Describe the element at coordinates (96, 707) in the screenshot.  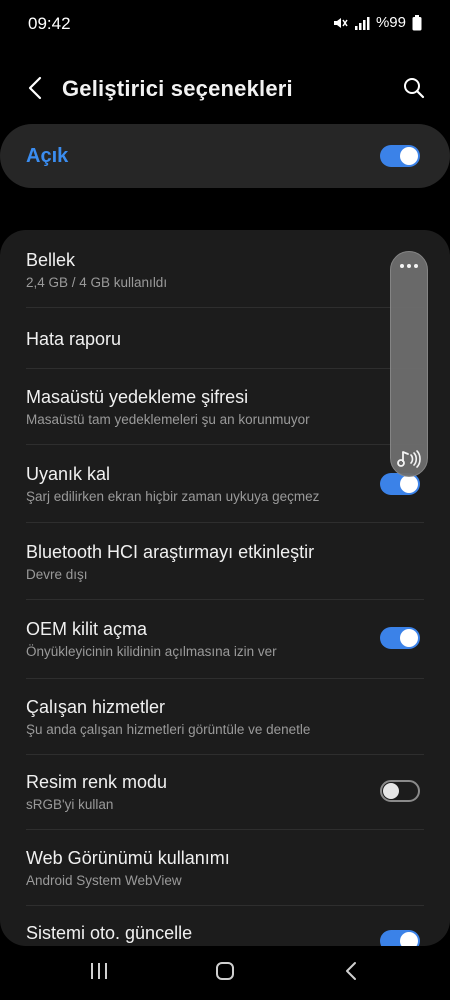
I see `setting-title: Çalışan hizmetler` at that location.